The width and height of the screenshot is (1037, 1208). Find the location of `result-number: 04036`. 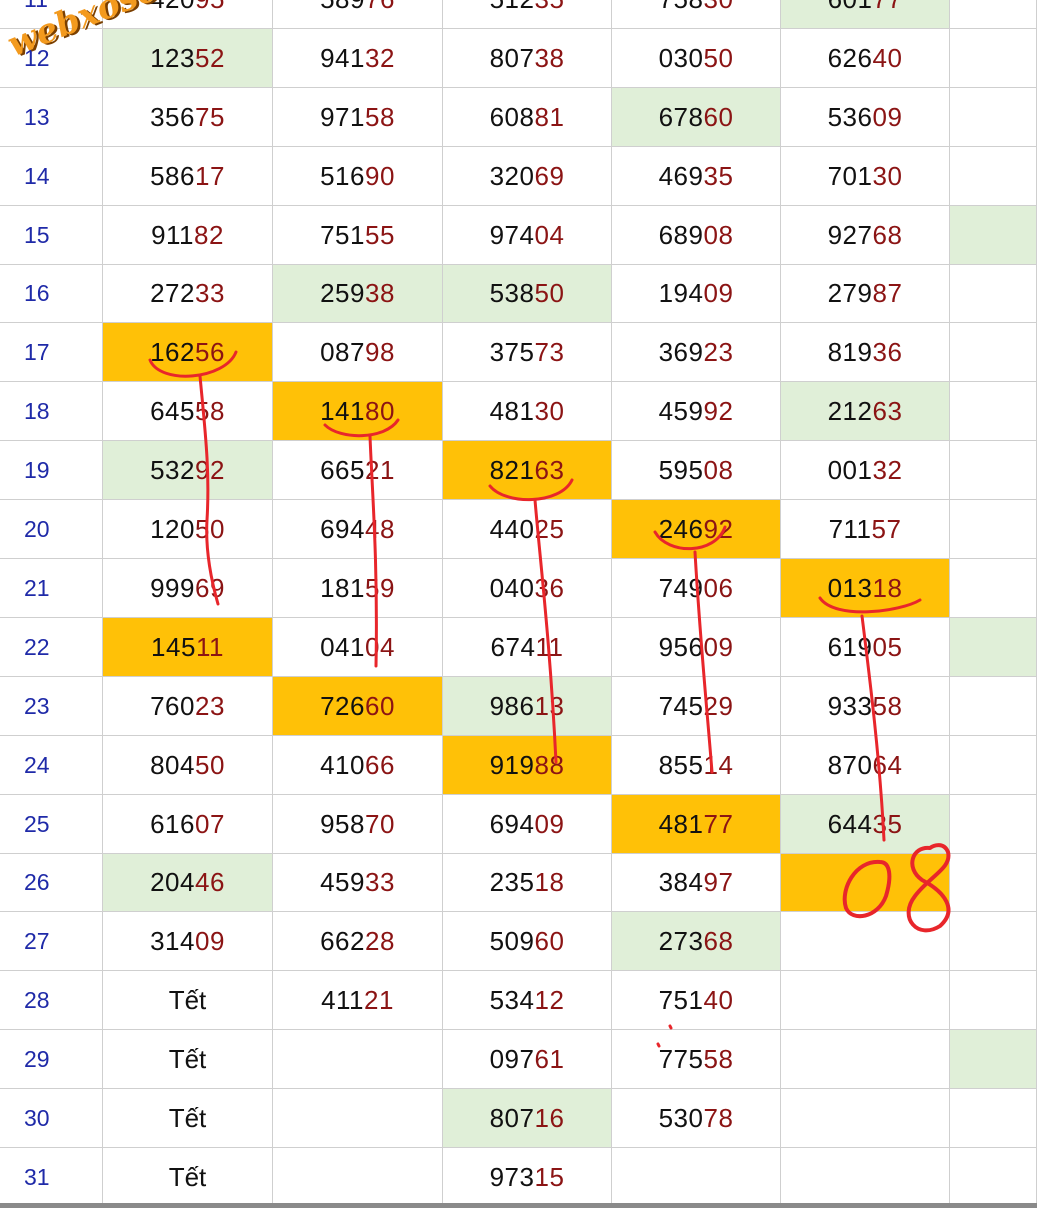

result-number: 04036 is located at coordinates (527, 588).